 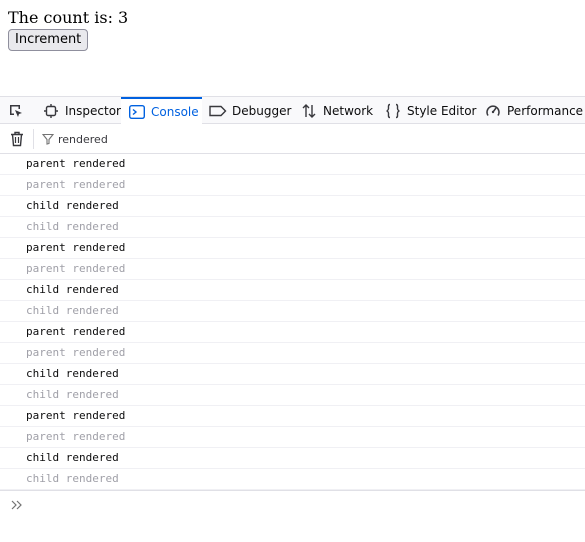 I want to click on console-filter-bar, so click(x=292, y=139).